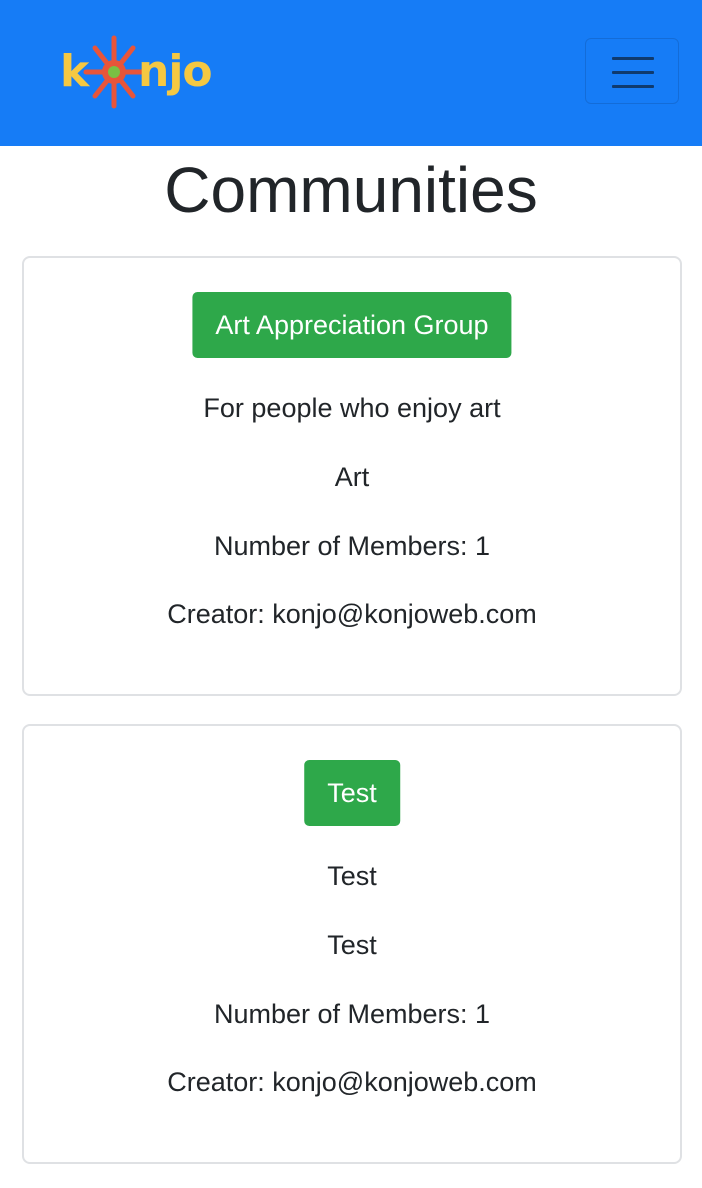  I want to click on community-description: Test, so click(352, 876).